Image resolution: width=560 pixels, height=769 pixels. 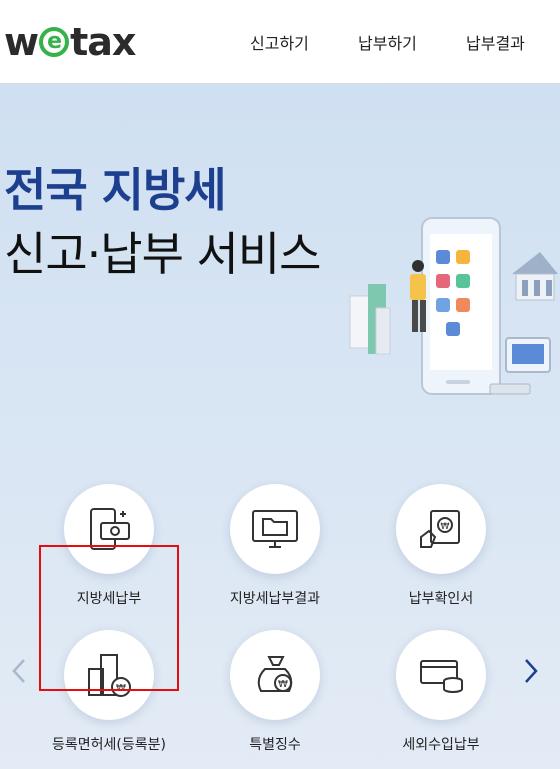 What do you see at coordinates (20, 671) in the screenshot?
I see `chevron-left-icon` at bounding box center [20, 671].